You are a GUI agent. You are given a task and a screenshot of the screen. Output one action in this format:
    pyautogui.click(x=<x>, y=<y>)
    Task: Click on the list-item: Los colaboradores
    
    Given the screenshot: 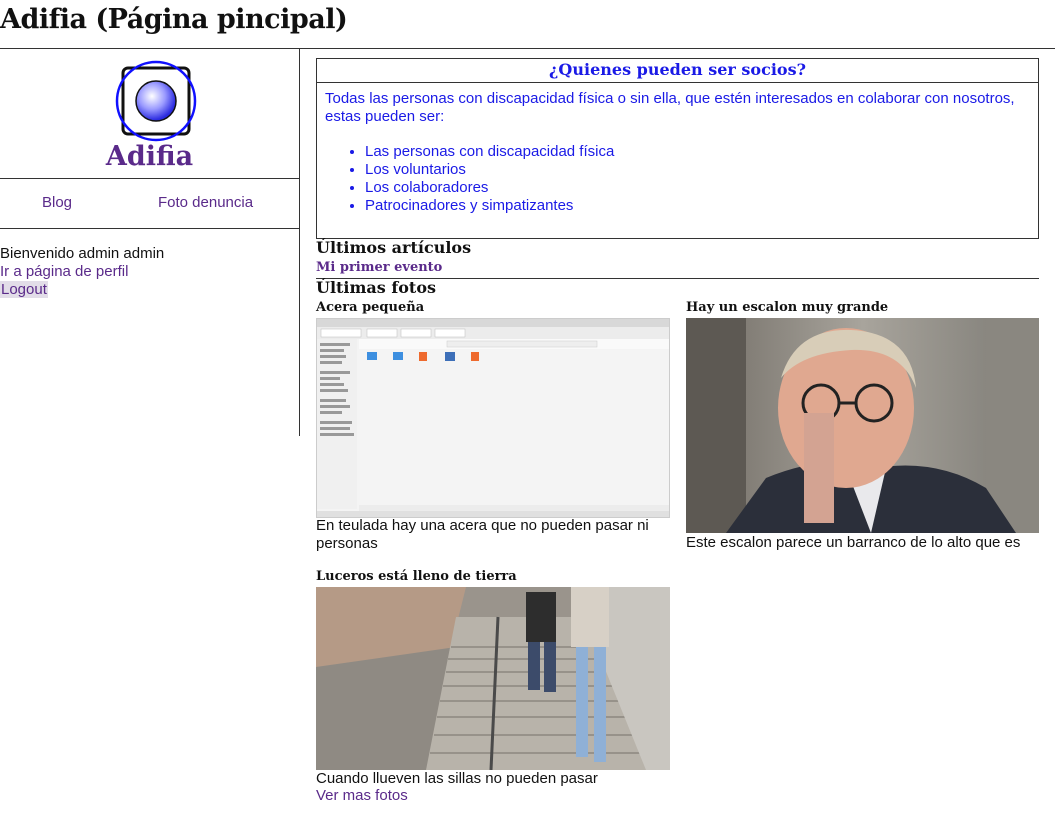 What is the action you would take?
    pyautogui.click(x=489, y=188)
    